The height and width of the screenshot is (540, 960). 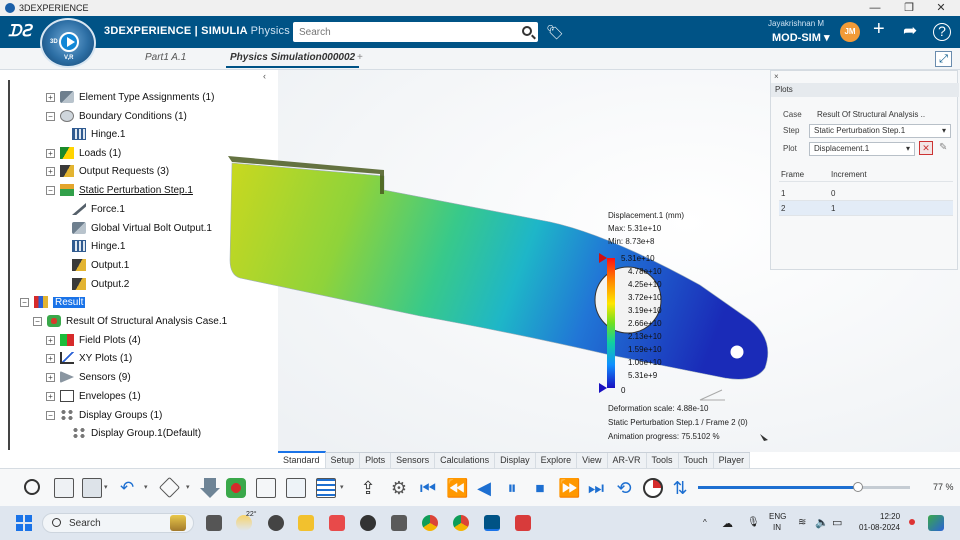 I want to click on ds-logo-icon: ᗪꙄ, so click(x=19, y=31).